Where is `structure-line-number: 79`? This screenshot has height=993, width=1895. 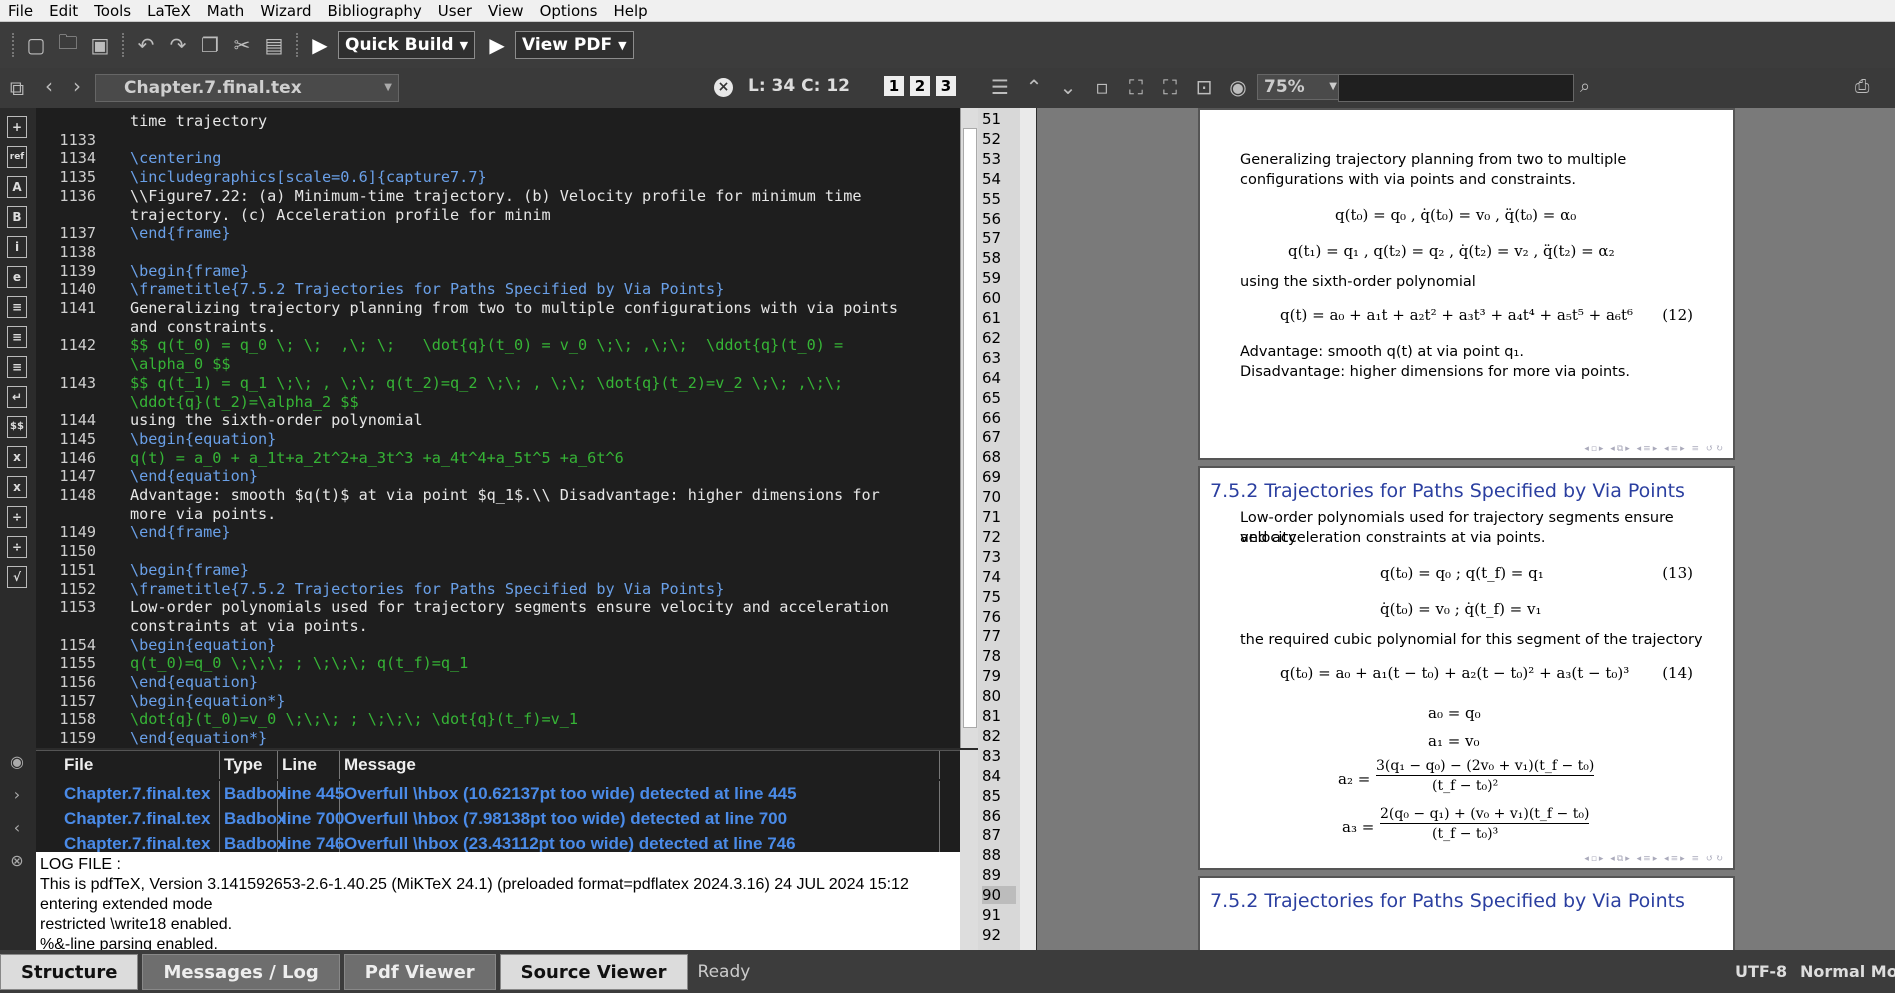
structure-line-number: 79 is located at coordinates (991, 676).